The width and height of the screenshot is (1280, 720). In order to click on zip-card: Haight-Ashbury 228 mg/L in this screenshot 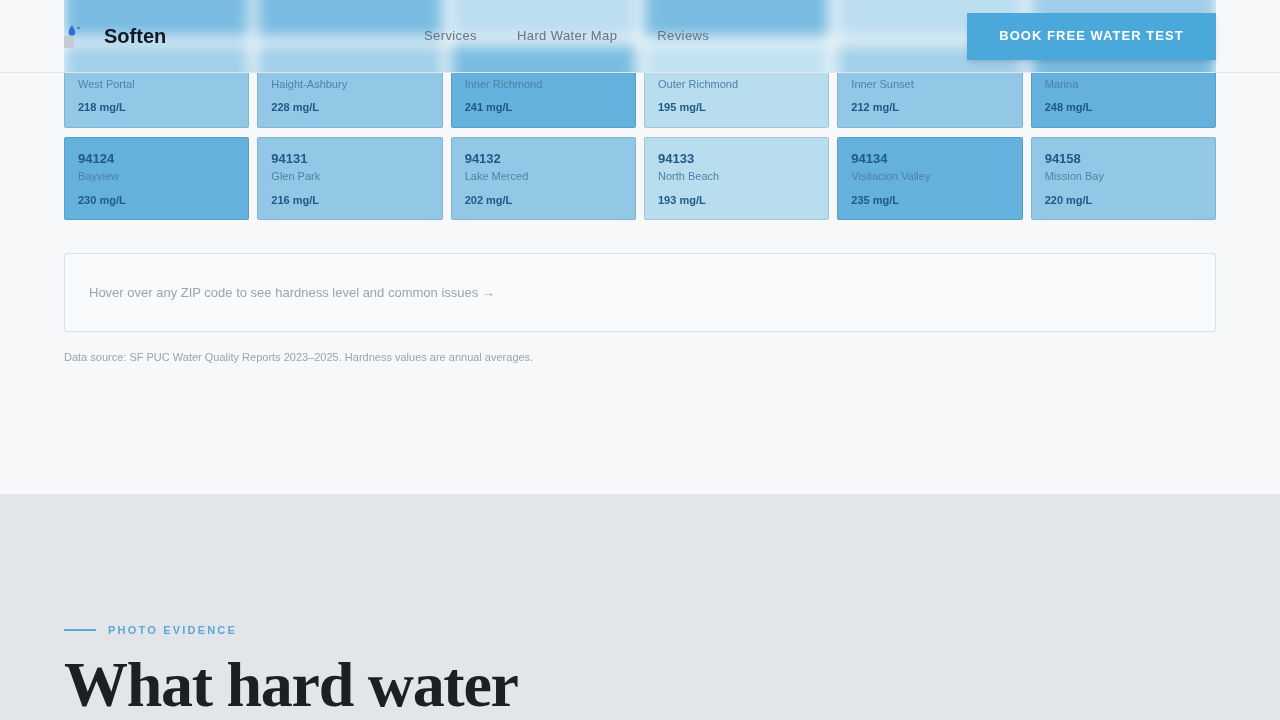, I will do `click(350, 100)`.